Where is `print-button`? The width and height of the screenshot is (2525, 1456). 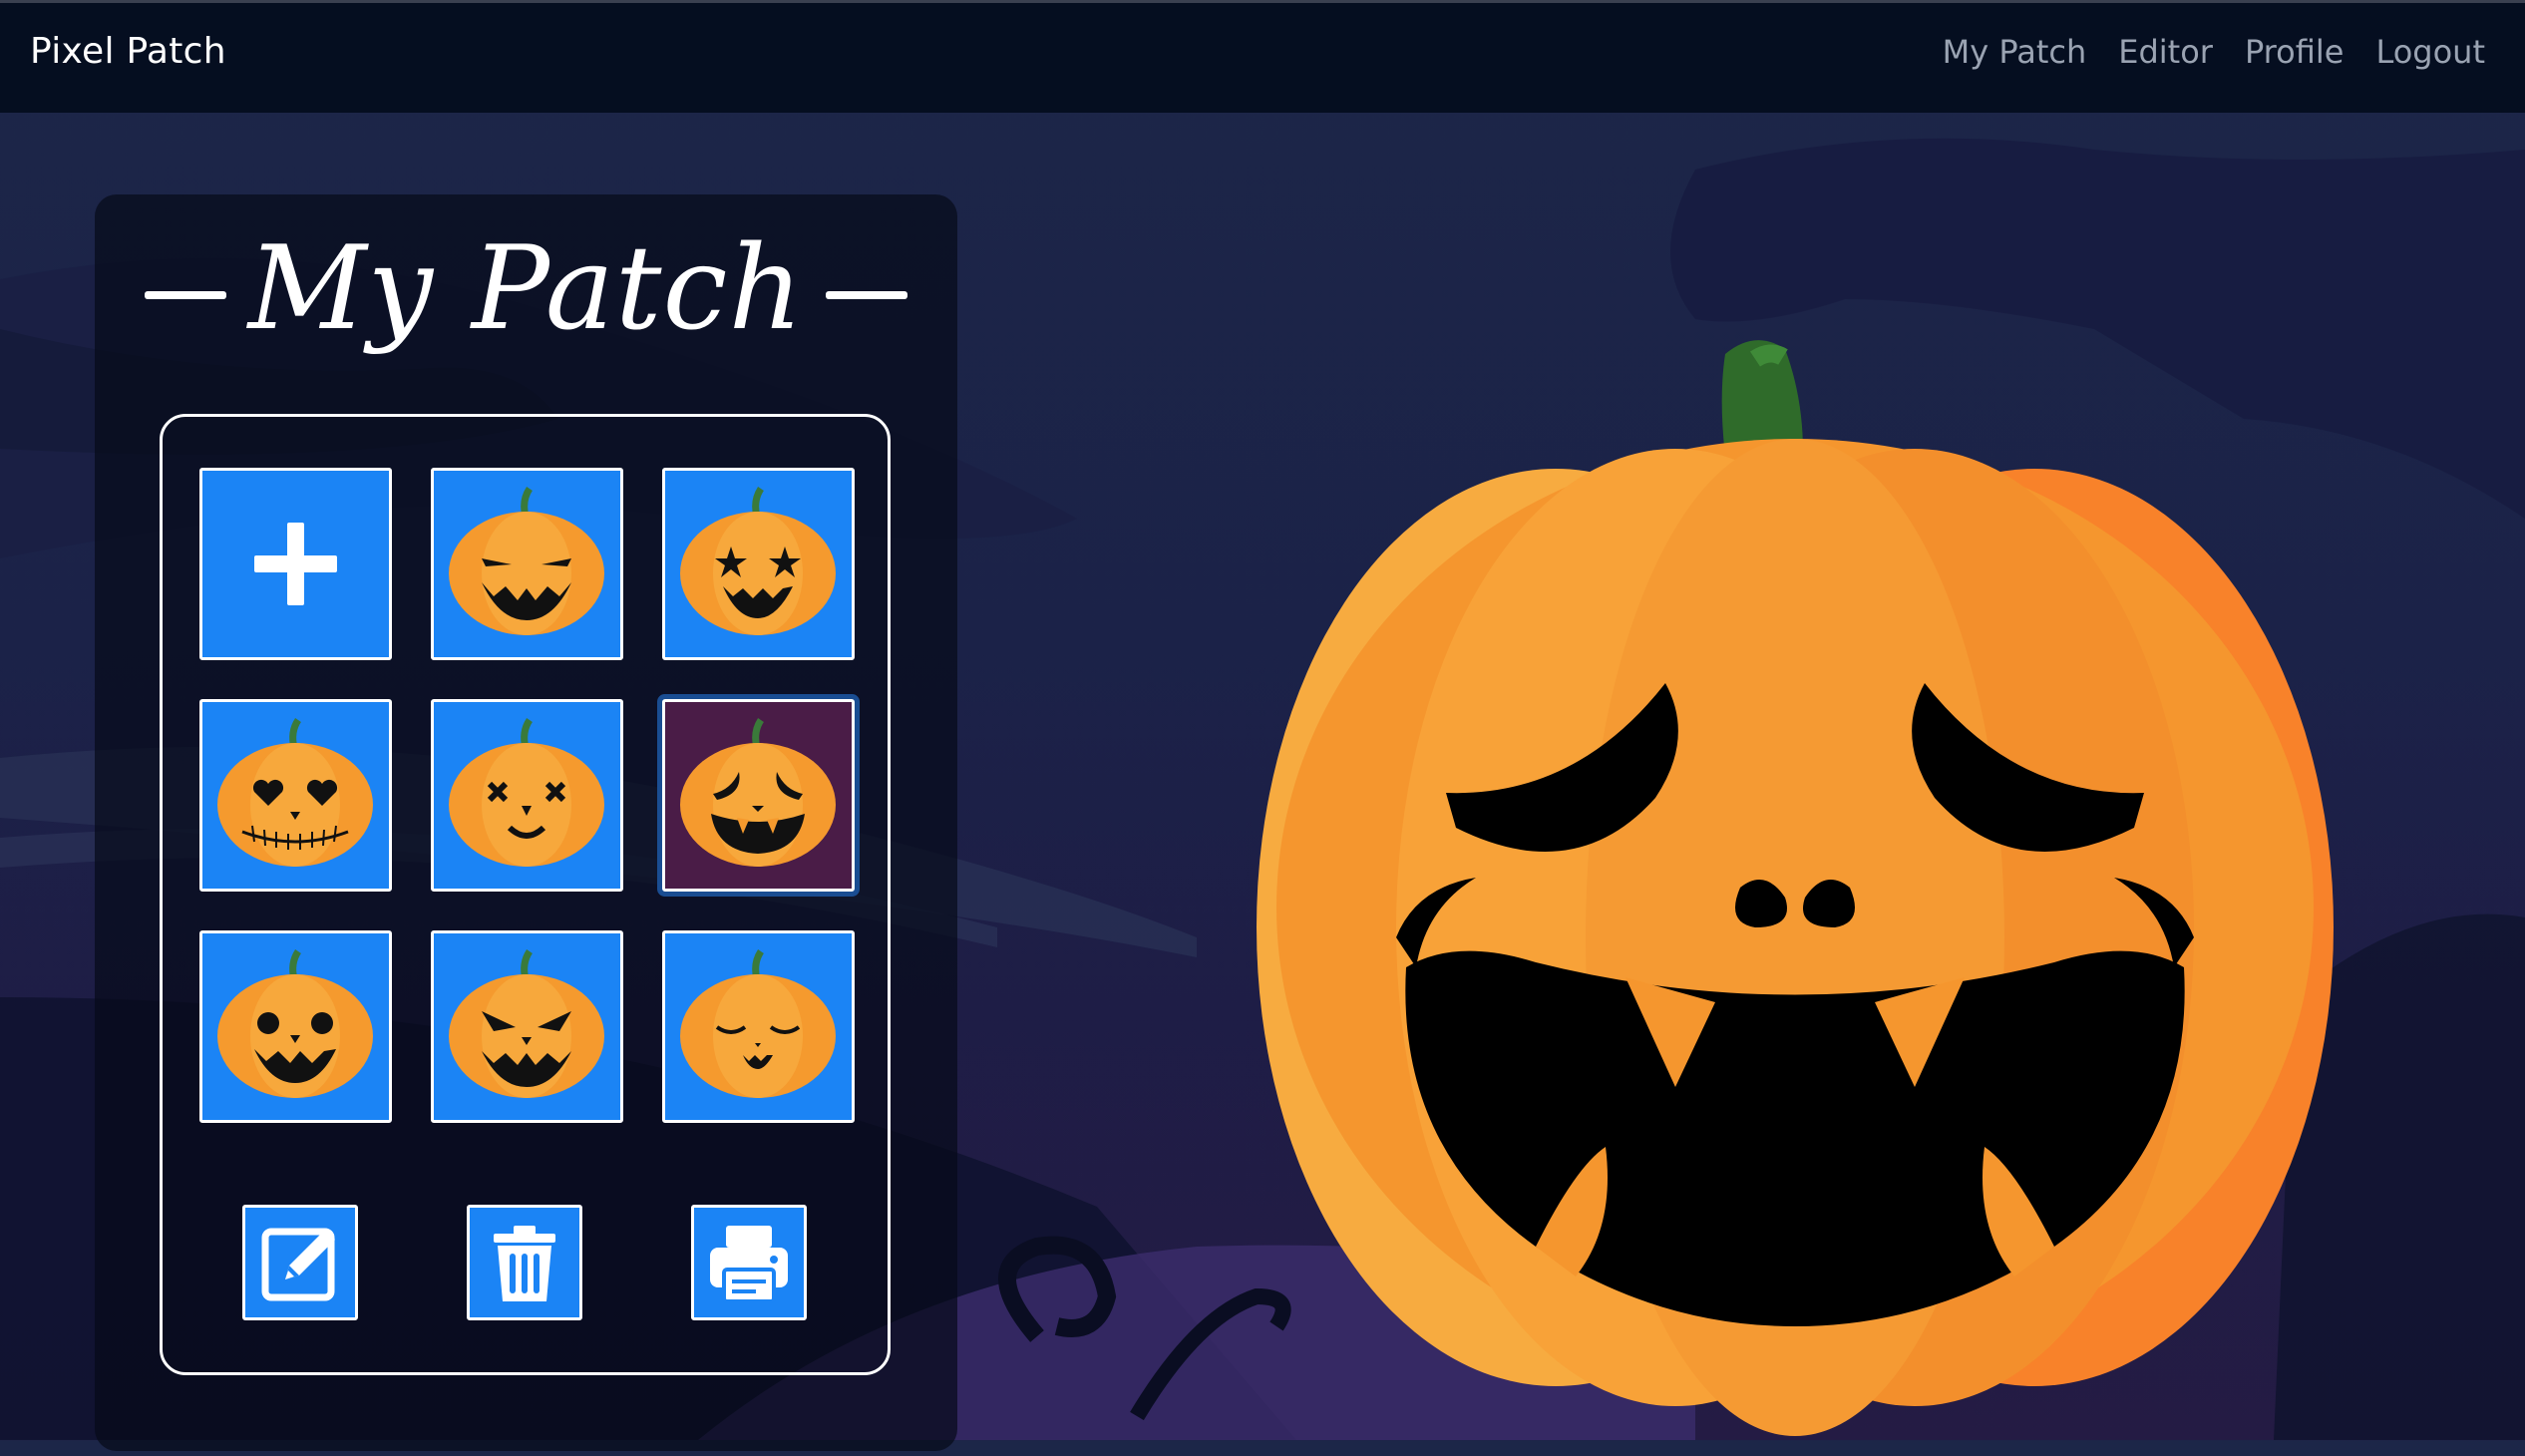 print-button is located at coordinates (749, 1262).